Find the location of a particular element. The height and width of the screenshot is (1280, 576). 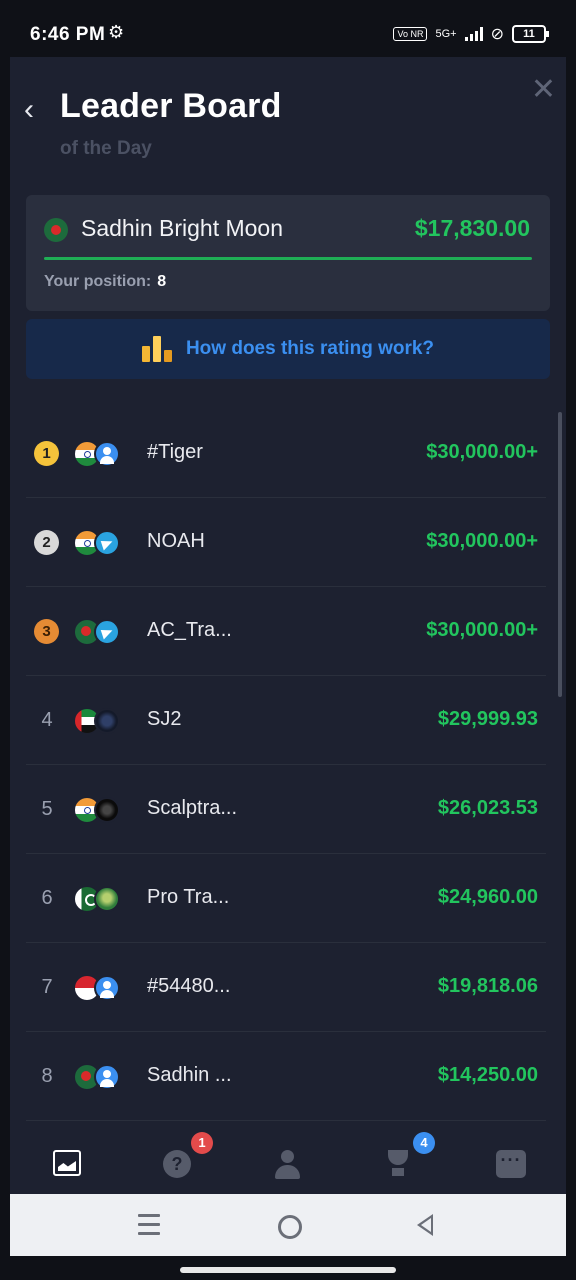

gold-medal-icon: 1 is located at coordinates (46, 453).